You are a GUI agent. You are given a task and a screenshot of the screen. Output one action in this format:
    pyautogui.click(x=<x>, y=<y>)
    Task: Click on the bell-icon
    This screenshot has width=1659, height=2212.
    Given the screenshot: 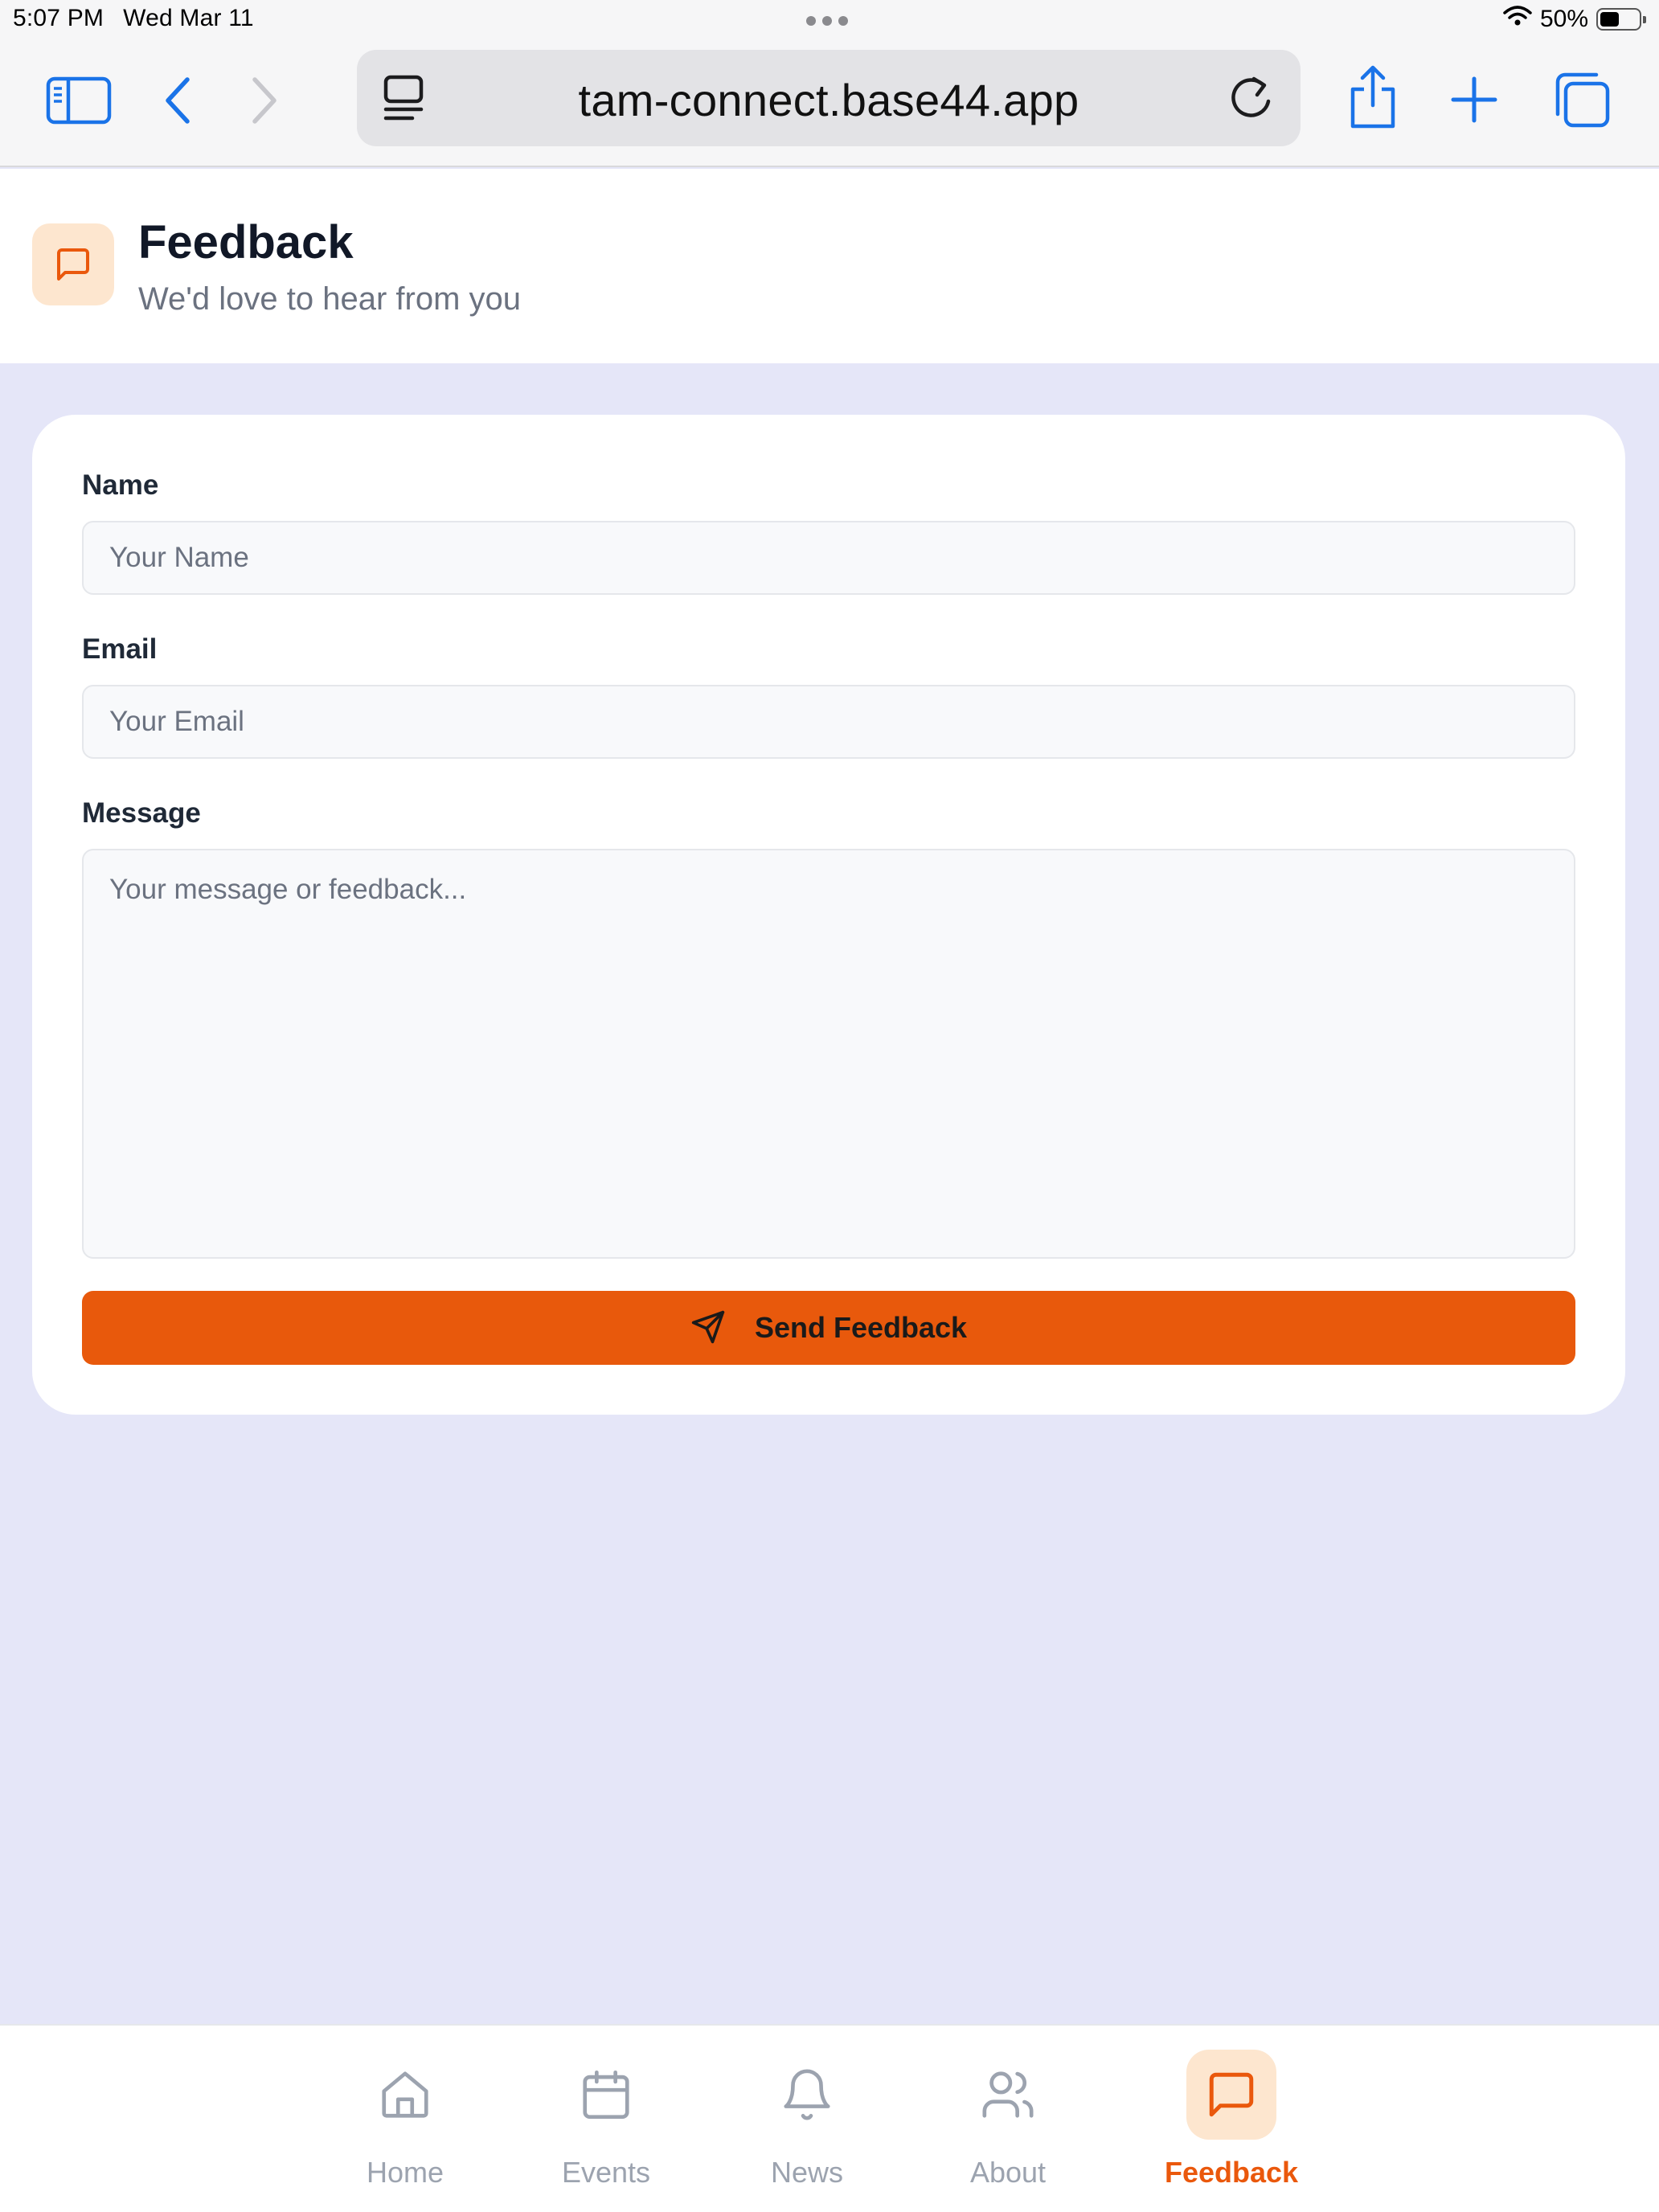 What is the action you would take?
    pyautogui.click(x=807, y=2095)
    